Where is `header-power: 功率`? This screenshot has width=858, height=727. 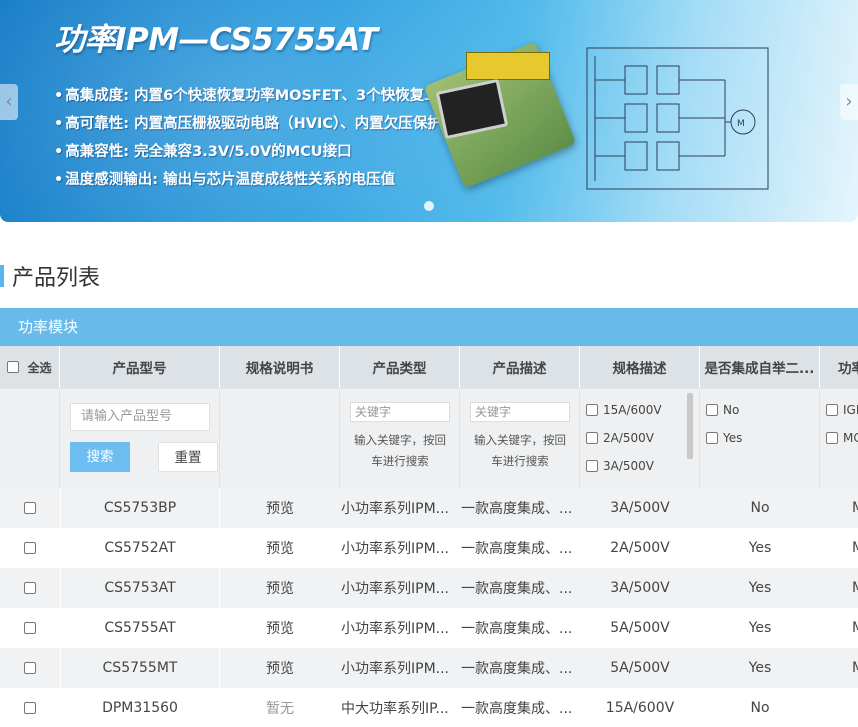
header-power: 功率 is located at coordinates (839, 367).